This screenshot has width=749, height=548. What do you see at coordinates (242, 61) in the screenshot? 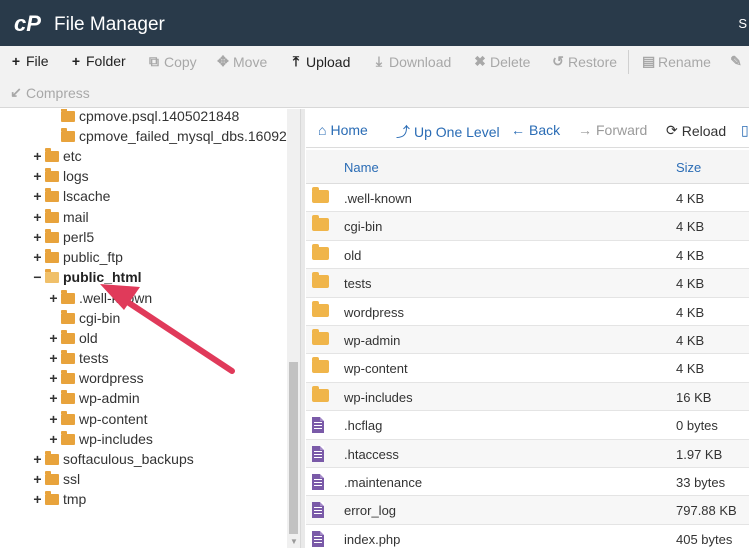
I see `move-button: ✥ Move` at bounding box center [242, 61].